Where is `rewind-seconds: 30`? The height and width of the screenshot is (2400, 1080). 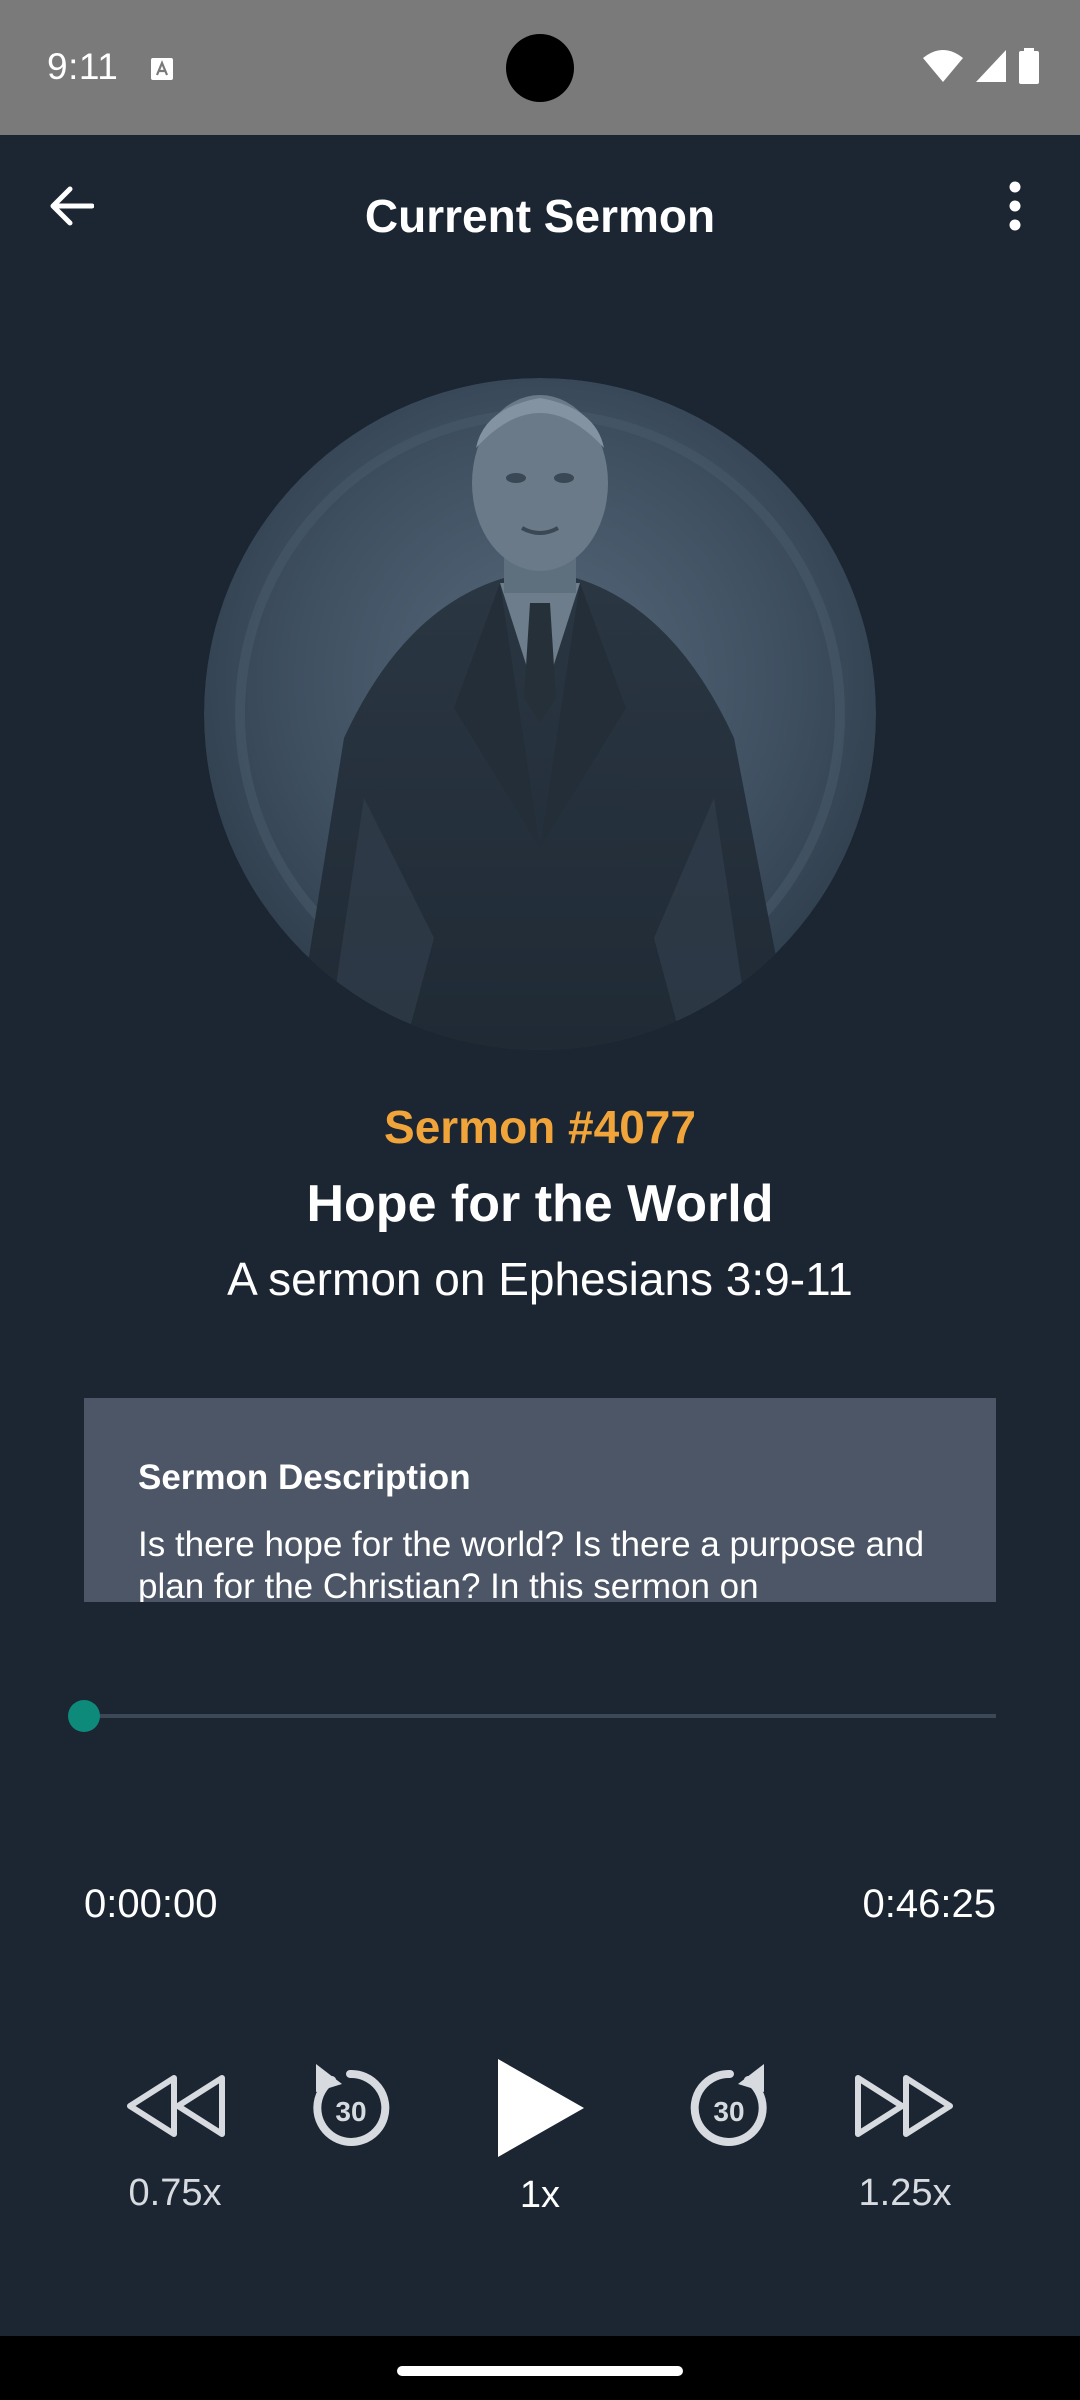
rewind-seconds: 30 is located at coordinates (350, 2111).